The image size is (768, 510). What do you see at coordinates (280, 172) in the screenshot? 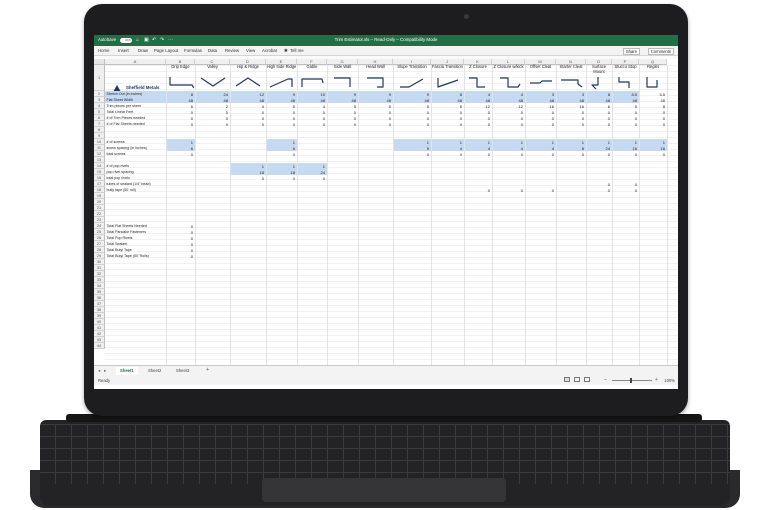
I see `cell-value: 18` at bounding box center [280, 172].